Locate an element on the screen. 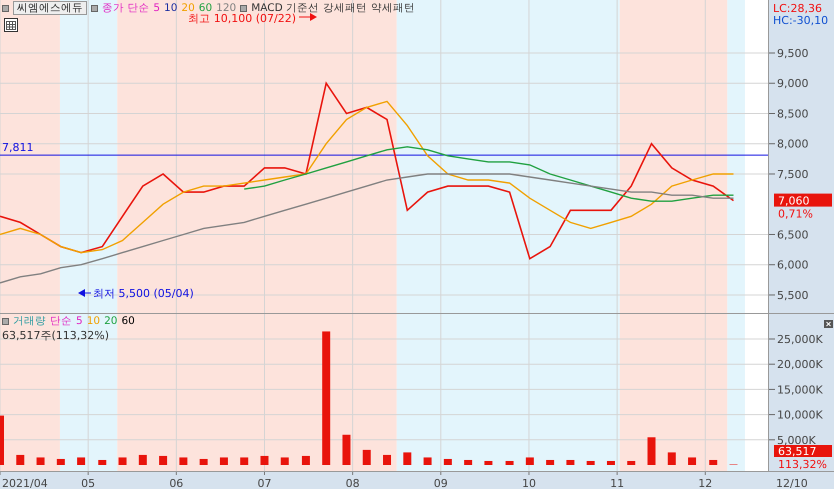 The image size is (834, 489). close-icon is located at coordinates (828, 324).